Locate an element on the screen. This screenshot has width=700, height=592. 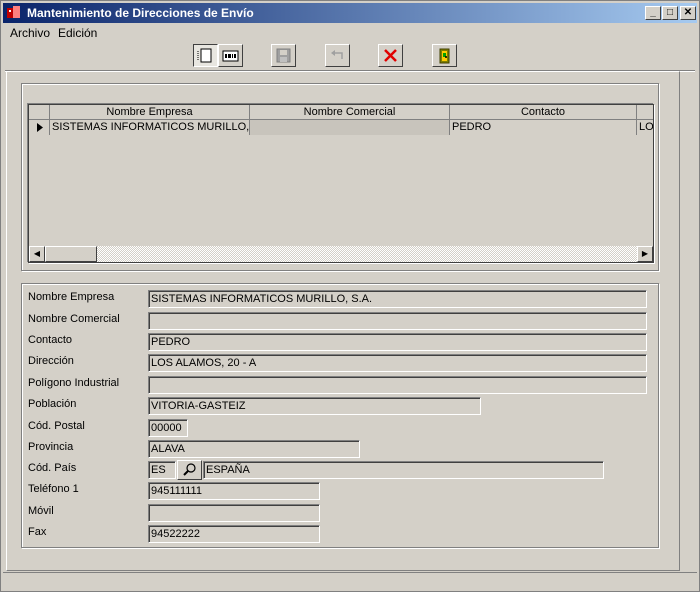
maximize-button: □ is located at coordinates (670, 13).